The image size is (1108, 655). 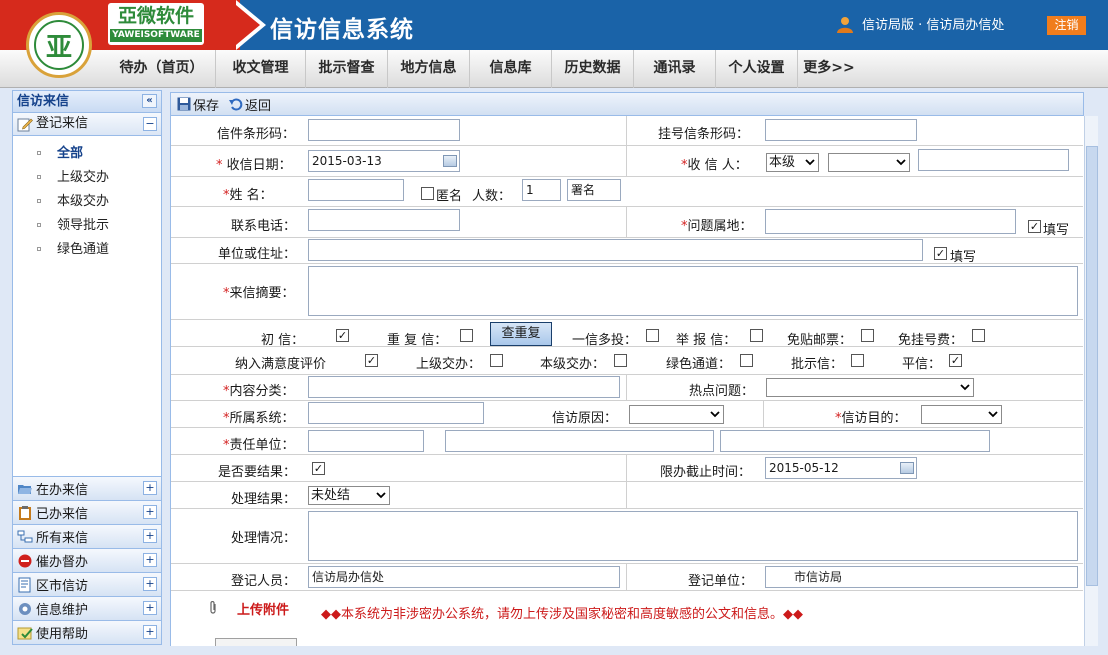 I want to click on instruction-letter-checkbox, so click(x=857, y=360).